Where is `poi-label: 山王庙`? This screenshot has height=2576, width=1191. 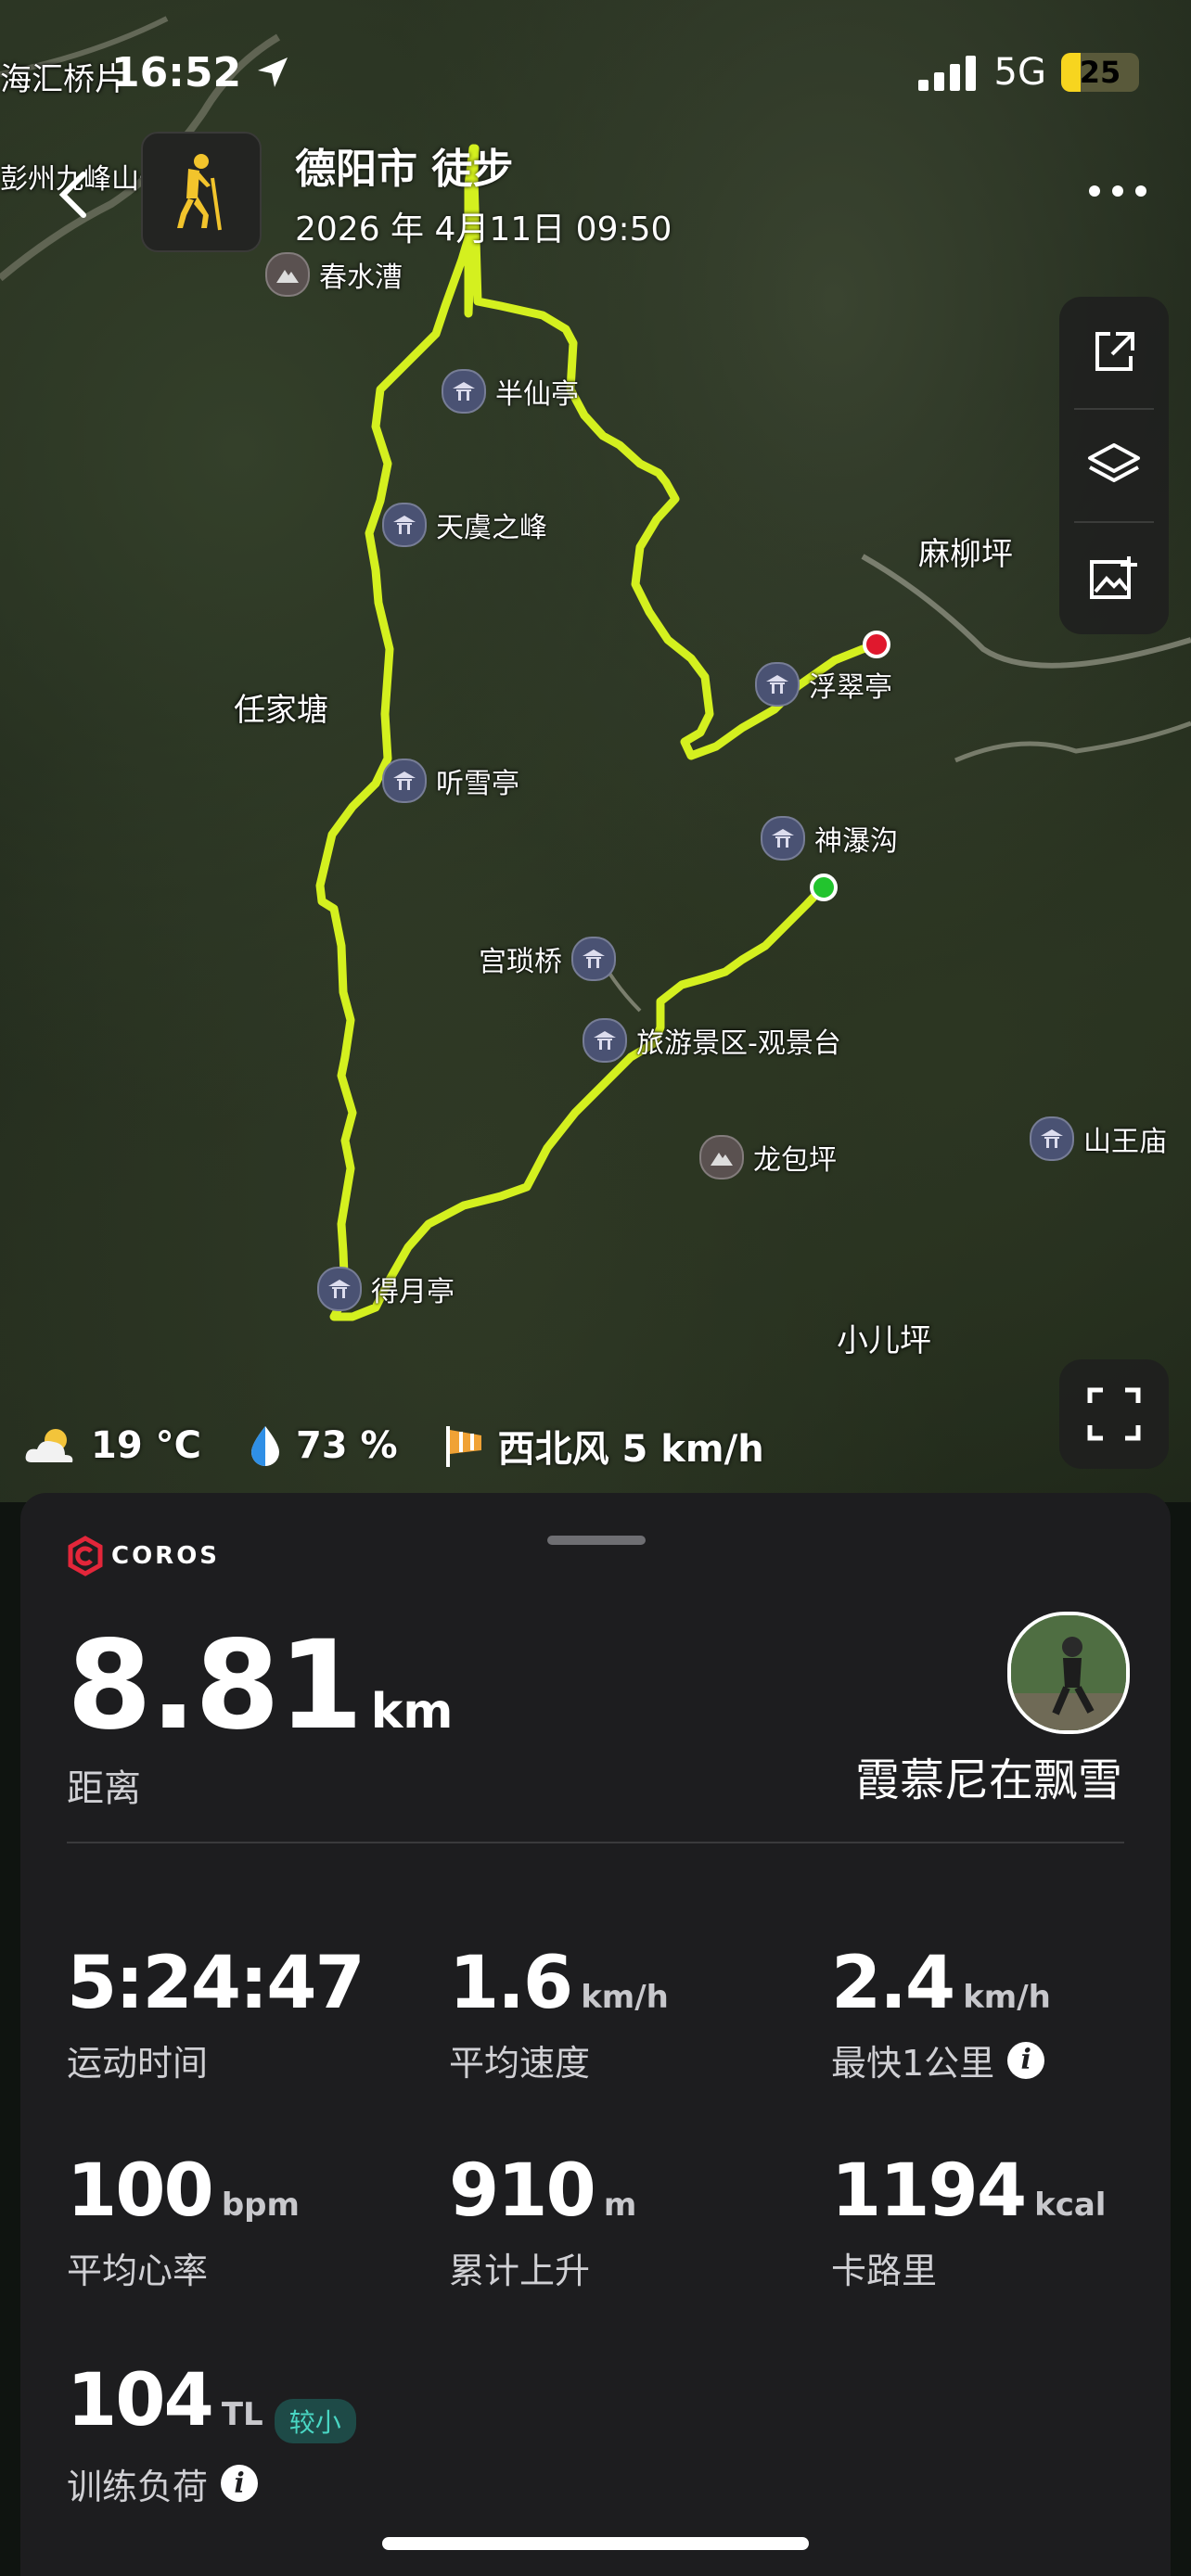 poi-label: 山王庙 is located at coordinates (1125, 1142).